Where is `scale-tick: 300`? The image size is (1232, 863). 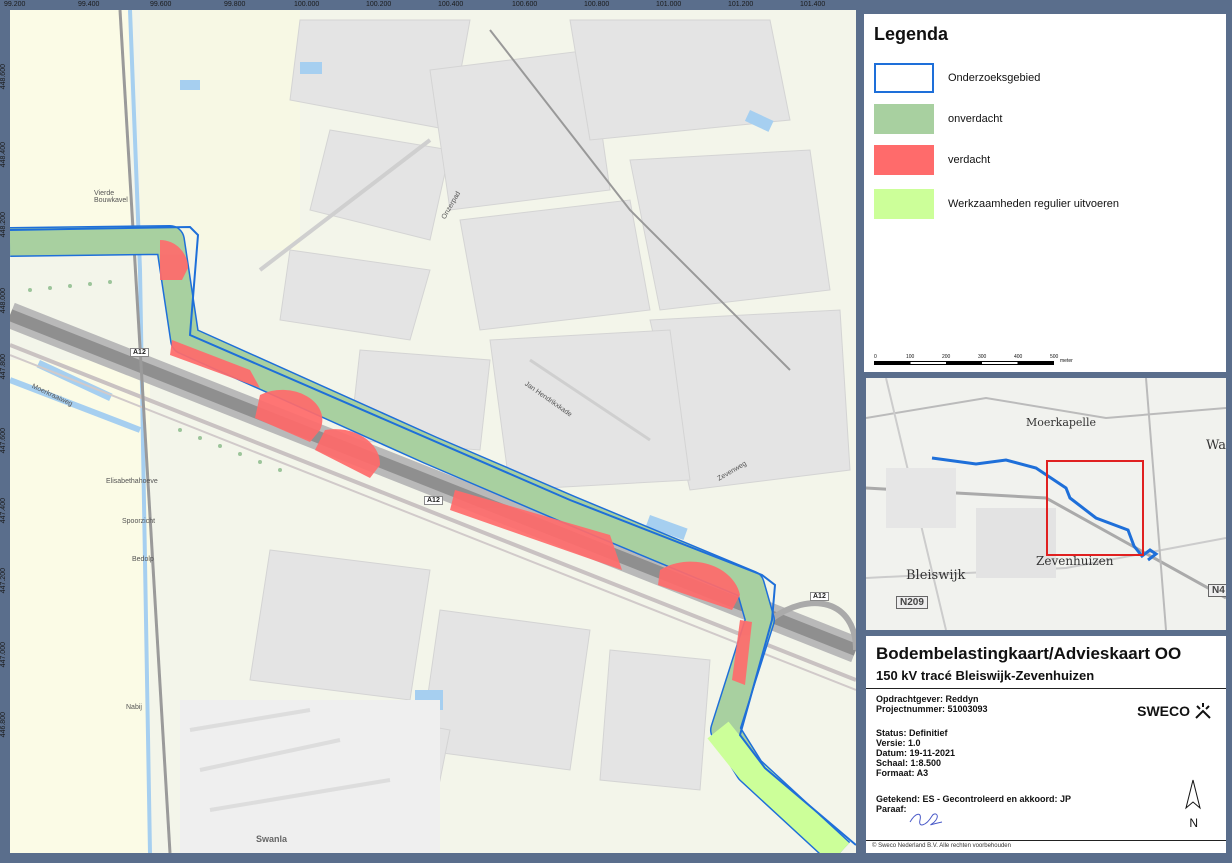
scale-tick: 300 is located at coordinates (982, 357).